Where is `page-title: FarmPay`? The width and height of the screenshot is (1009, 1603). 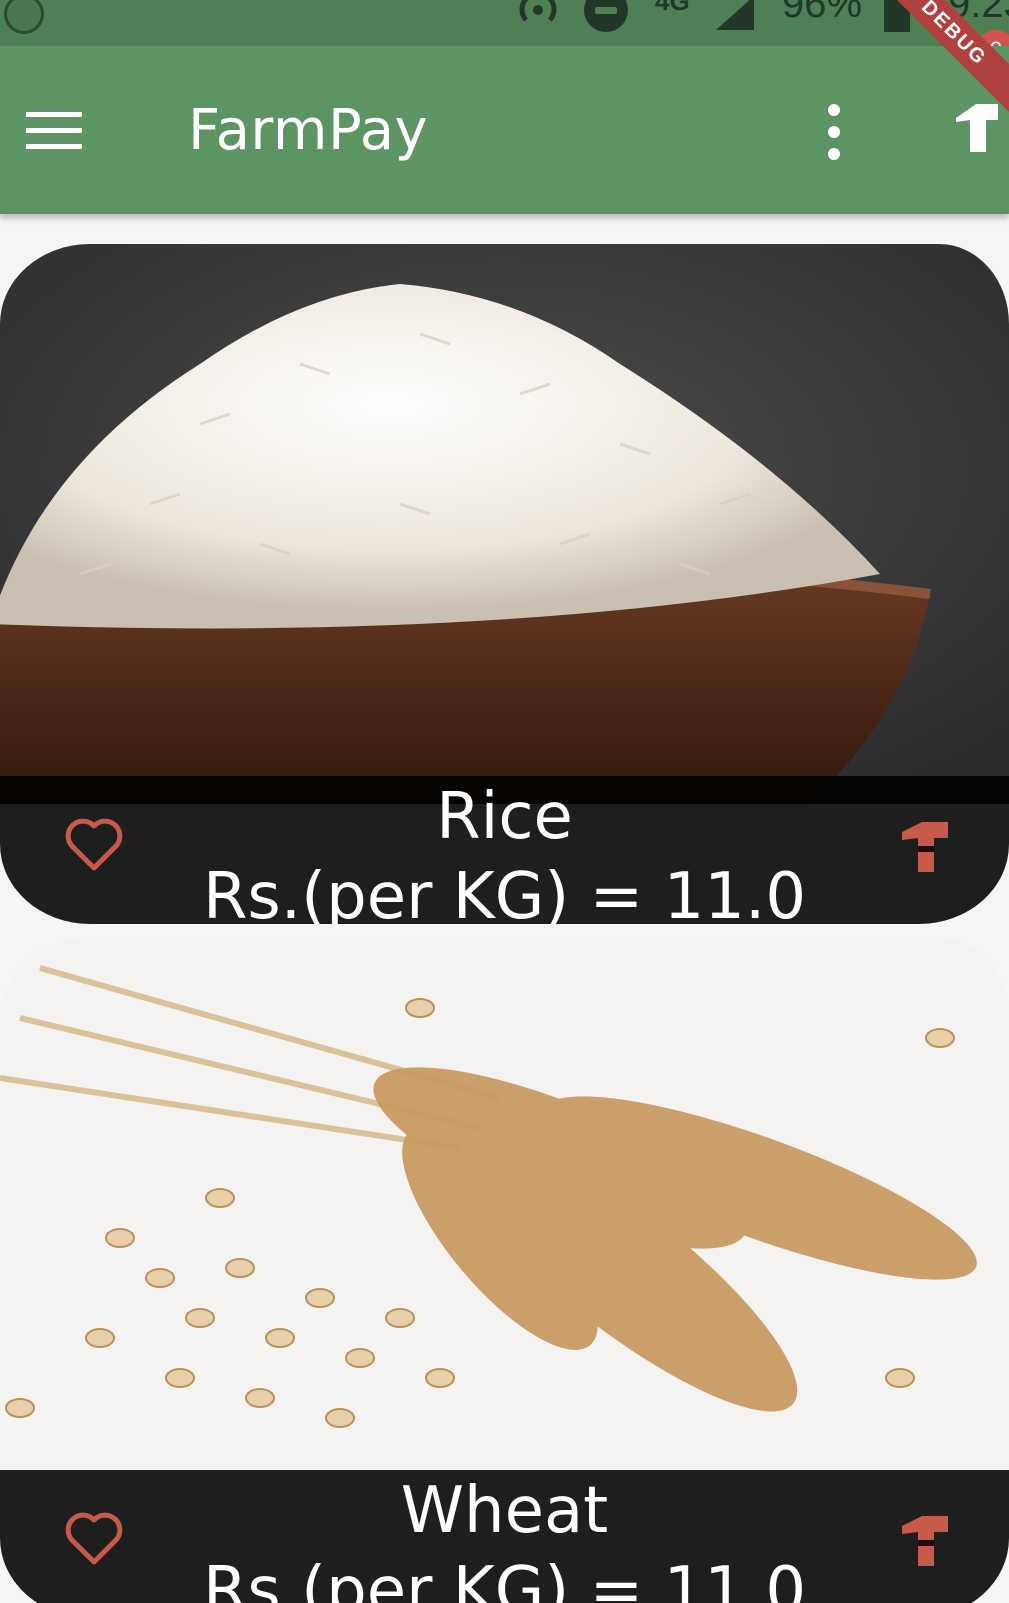
page-title: FarmPay is located at coordinates (308, 130).